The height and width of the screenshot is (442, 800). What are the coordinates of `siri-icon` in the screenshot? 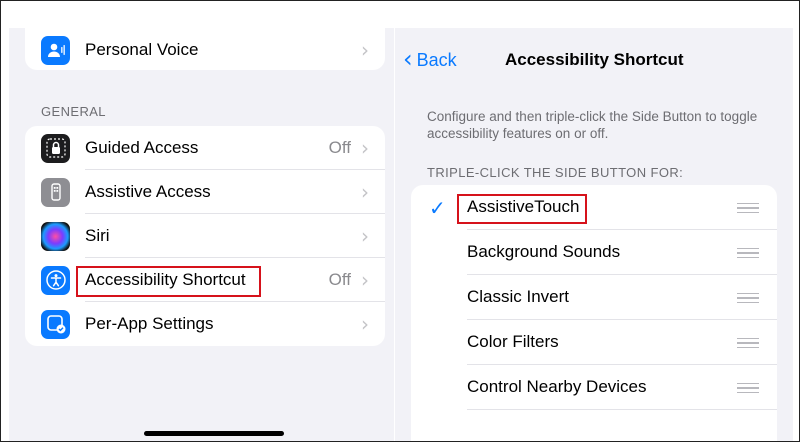 It's located at (55, 236).